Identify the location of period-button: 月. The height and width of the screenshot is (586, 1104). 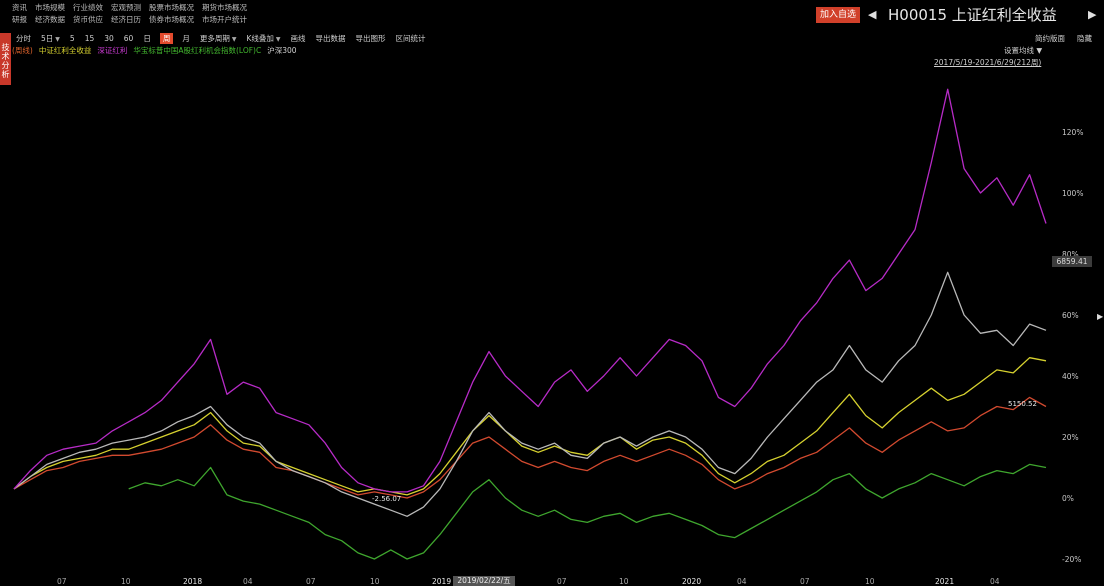
(186, 38).